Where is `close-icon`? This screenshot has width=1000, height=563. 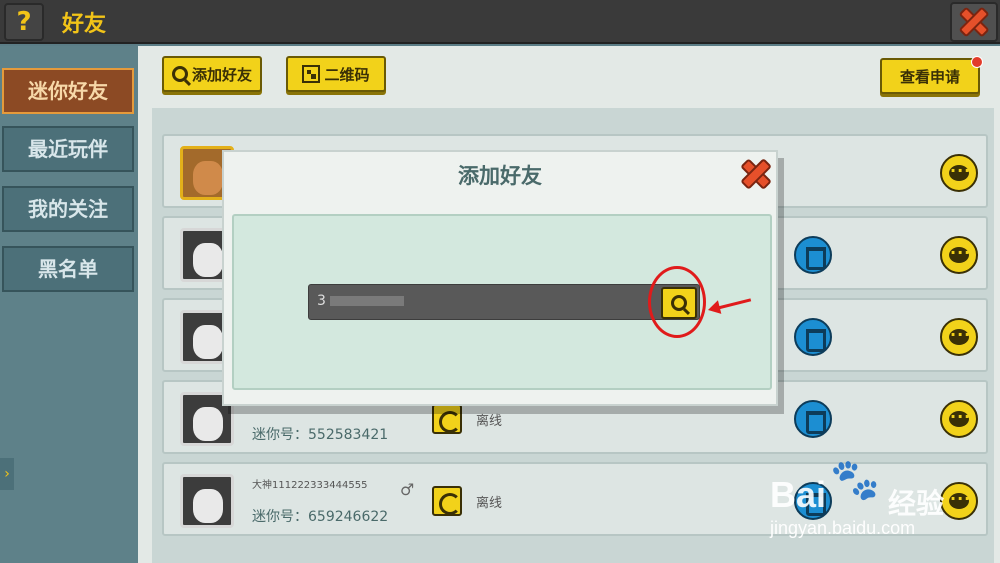
close-icon is located at coordinates (974, 22).